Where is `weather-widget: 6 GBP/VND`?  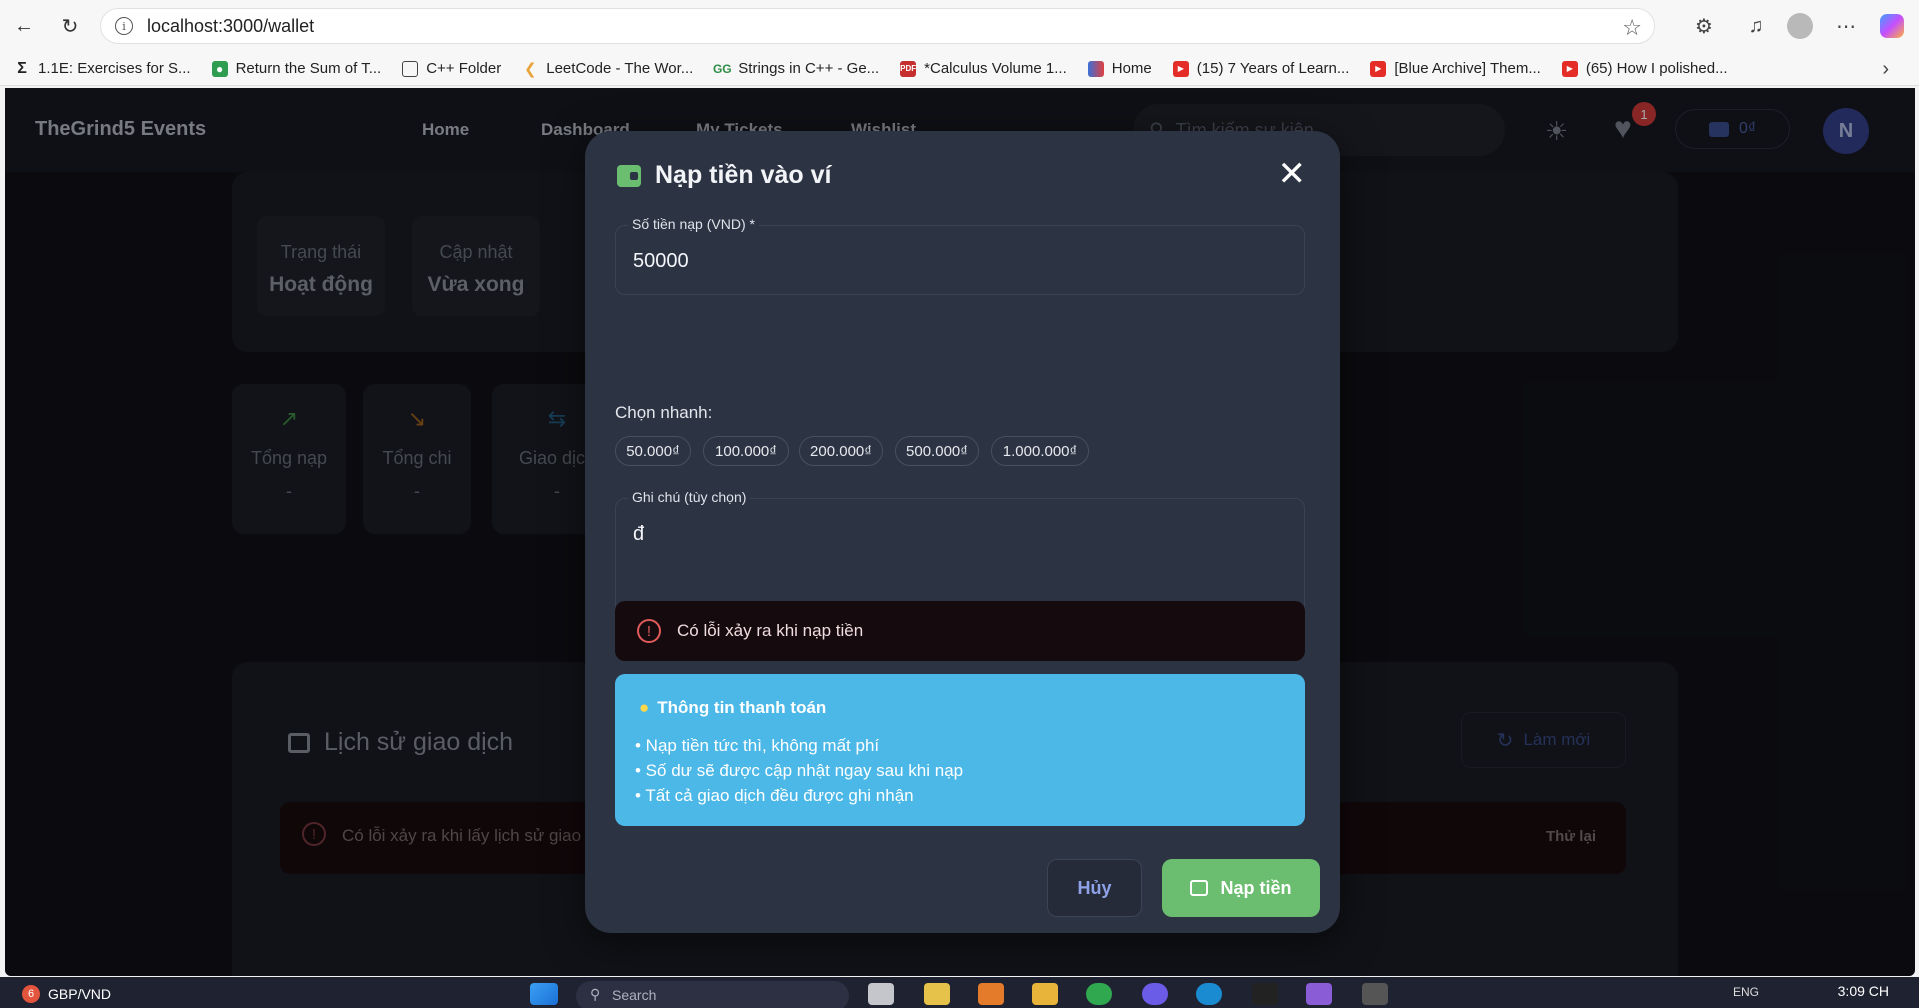 weather-widget: 6 GBP/VND is located at coordinates (66, 994).